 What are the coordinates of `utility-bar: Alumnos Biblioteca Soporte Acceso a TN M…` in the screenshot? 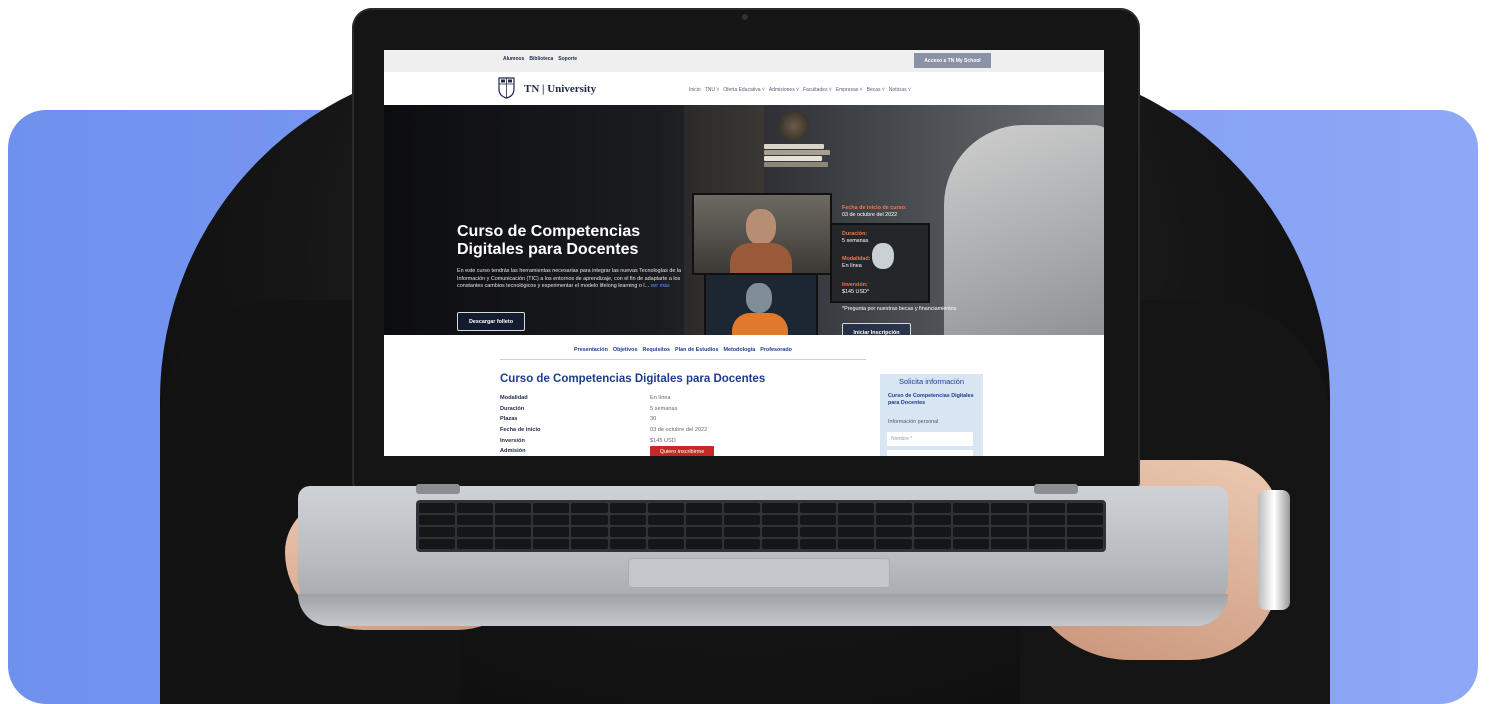 It's located at (744, 61).